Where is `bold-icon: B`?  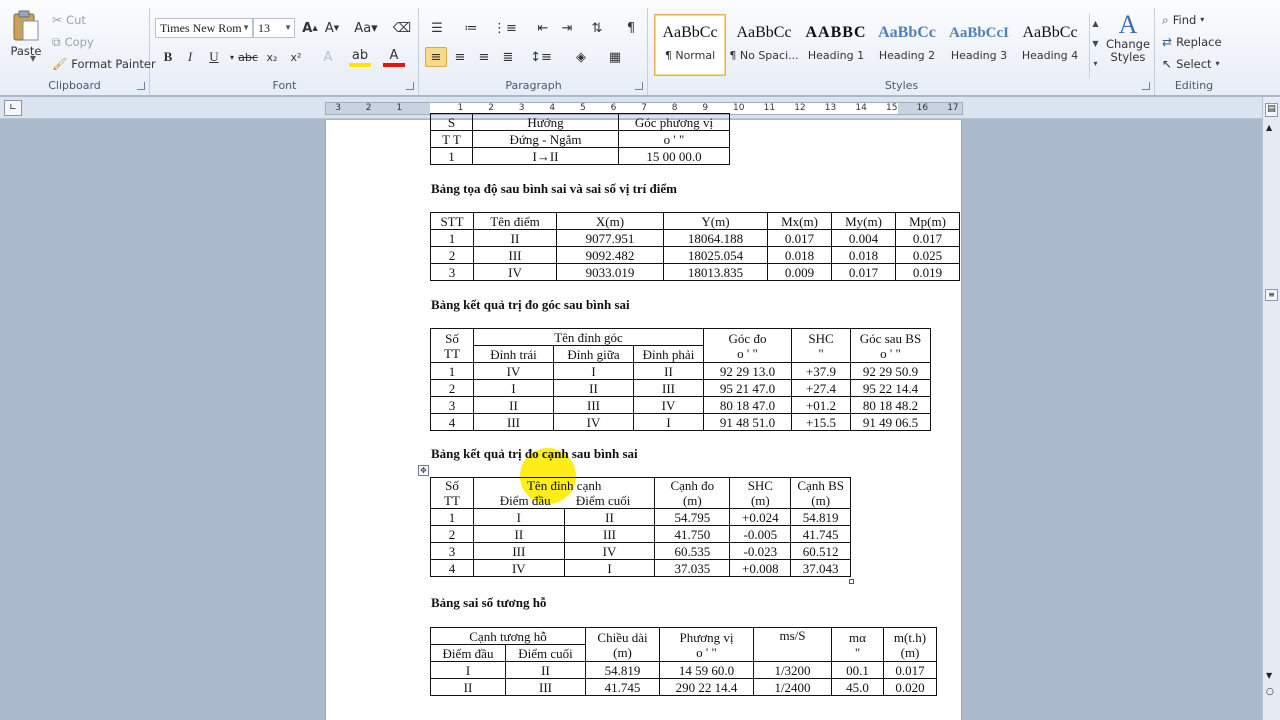 bold-icon: B is located at coordinates (168, 57).